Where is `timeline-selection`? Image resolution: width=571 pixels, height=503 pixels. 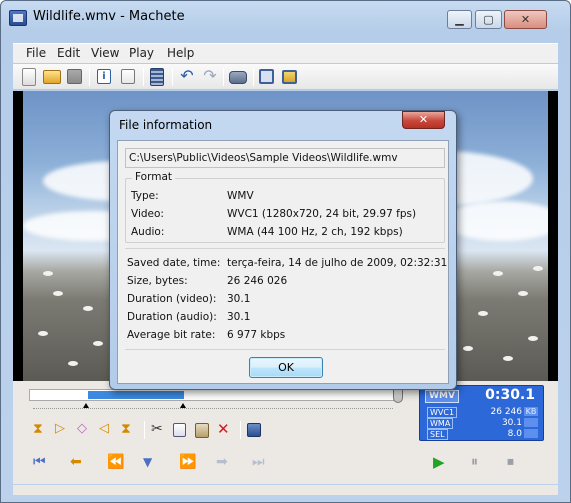 timeline-selection is located at coordinates (136, 395).